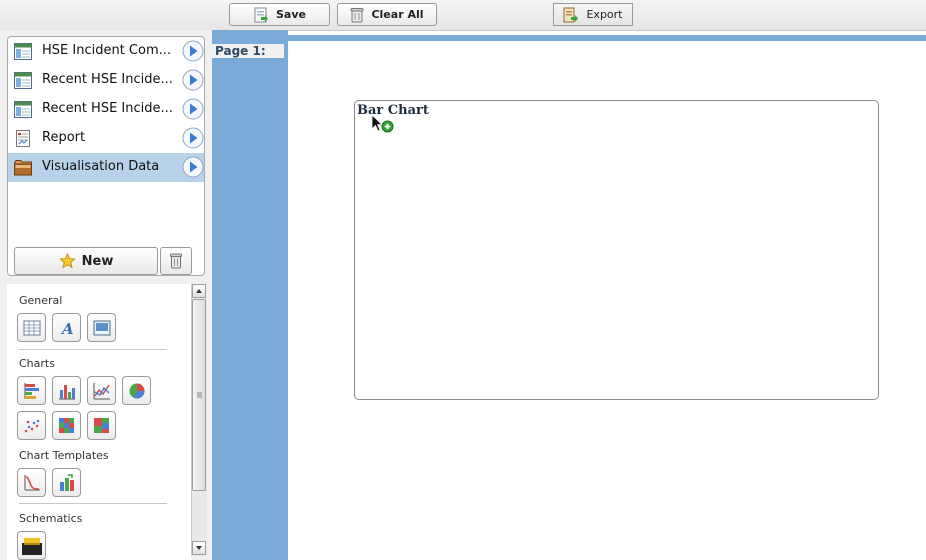 This screenshot has height=560, width=926. I want to click on svg-text: A, so click(67, 328).